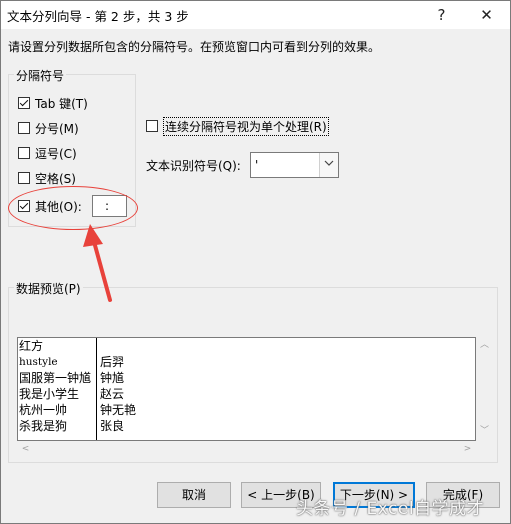 The height and width of the screenshot is (524, 511). What do you see at coordinates (49, 394) in the screenshot?
I see `preview-cell: 我是小学生` at bounding box center [49, 394].